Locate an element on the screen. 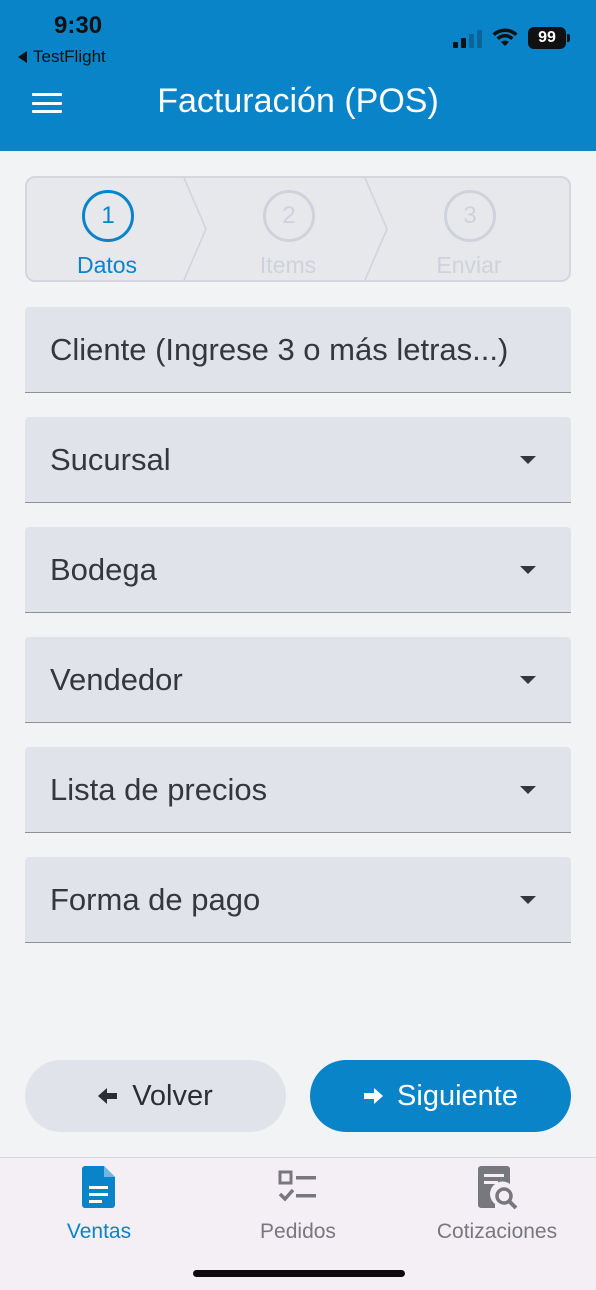 The width and height of the screenshot is (596, 1290). vendedor-label: Vendedor is located at coordinates (116, 679).